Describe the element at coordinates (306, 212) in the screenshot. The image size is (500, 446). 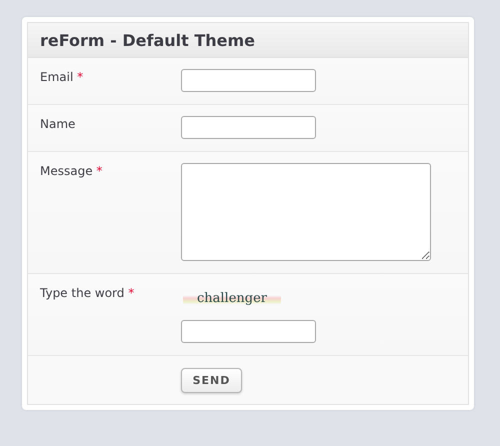
I see `message-field` at that location.